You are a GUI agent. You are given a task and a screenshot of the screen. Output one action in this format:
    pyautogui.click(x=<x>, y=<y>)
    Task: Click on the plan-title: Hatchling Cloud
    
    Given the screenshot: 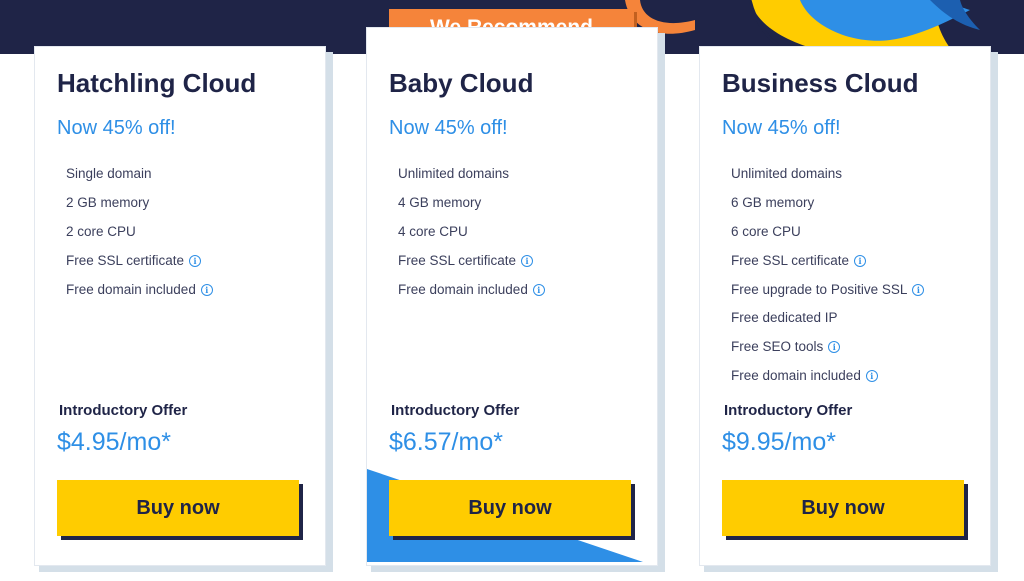 What is the action you would take?
    pyautogui.click(x=157, y=83)
    